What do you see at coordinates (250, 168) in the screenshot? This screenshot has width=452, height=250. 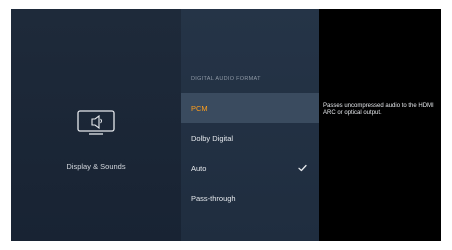 I see `option-auto: Auto` at bounding box center [250, 168].